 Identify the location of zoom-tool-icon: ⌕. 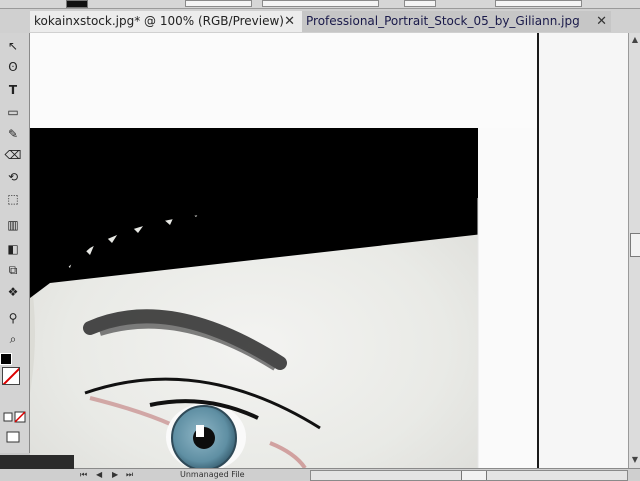
(13, 339).